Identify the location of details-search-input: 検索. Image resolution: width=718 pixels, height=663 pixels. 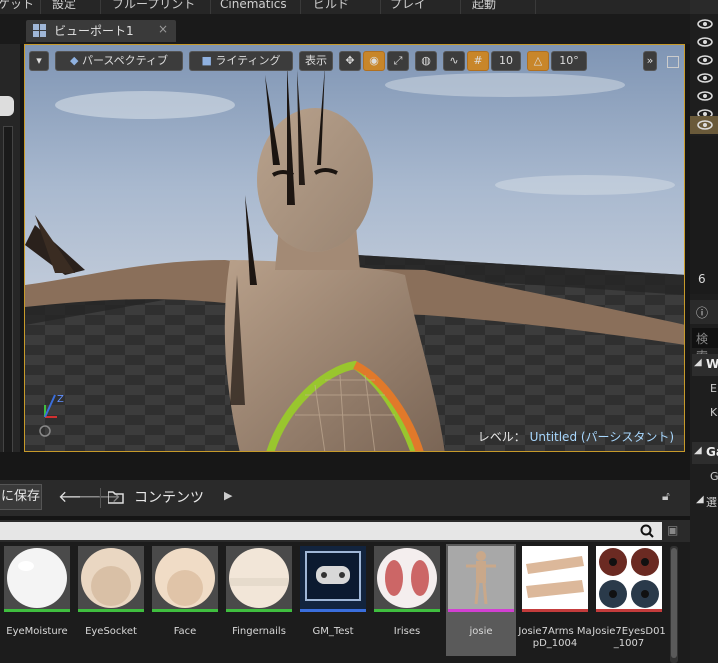
(705, 345).